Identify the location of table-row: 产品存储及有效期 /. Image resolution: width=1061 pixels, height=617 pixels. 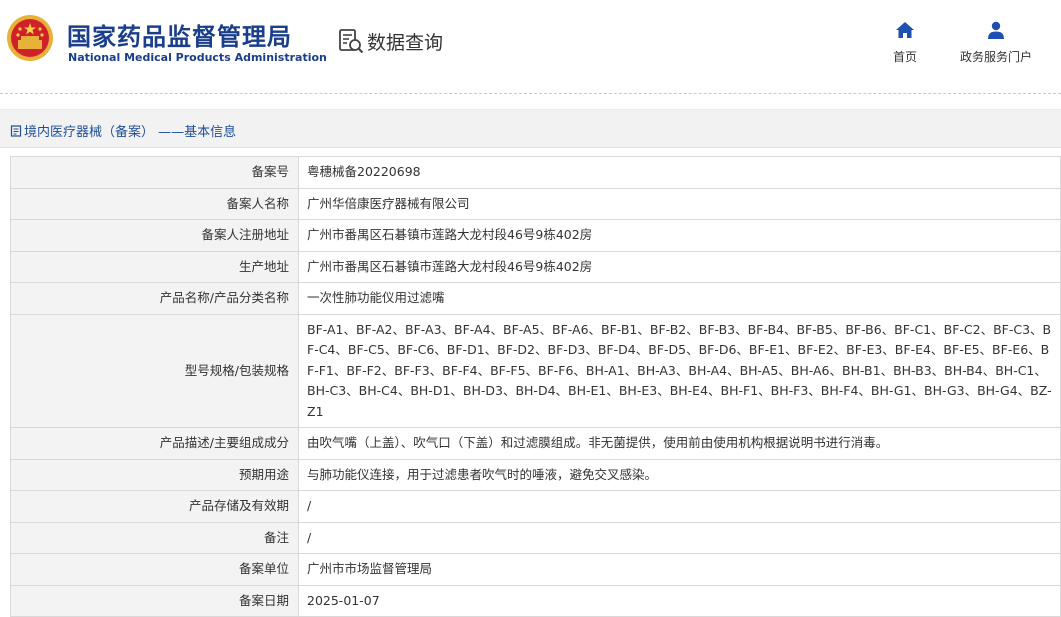
(535, 506).